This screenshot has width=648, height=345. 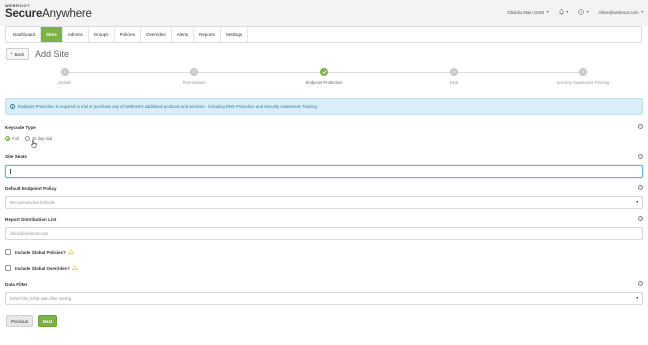 I want to click on radio-full-label: Full, so click(x=15, y=138).